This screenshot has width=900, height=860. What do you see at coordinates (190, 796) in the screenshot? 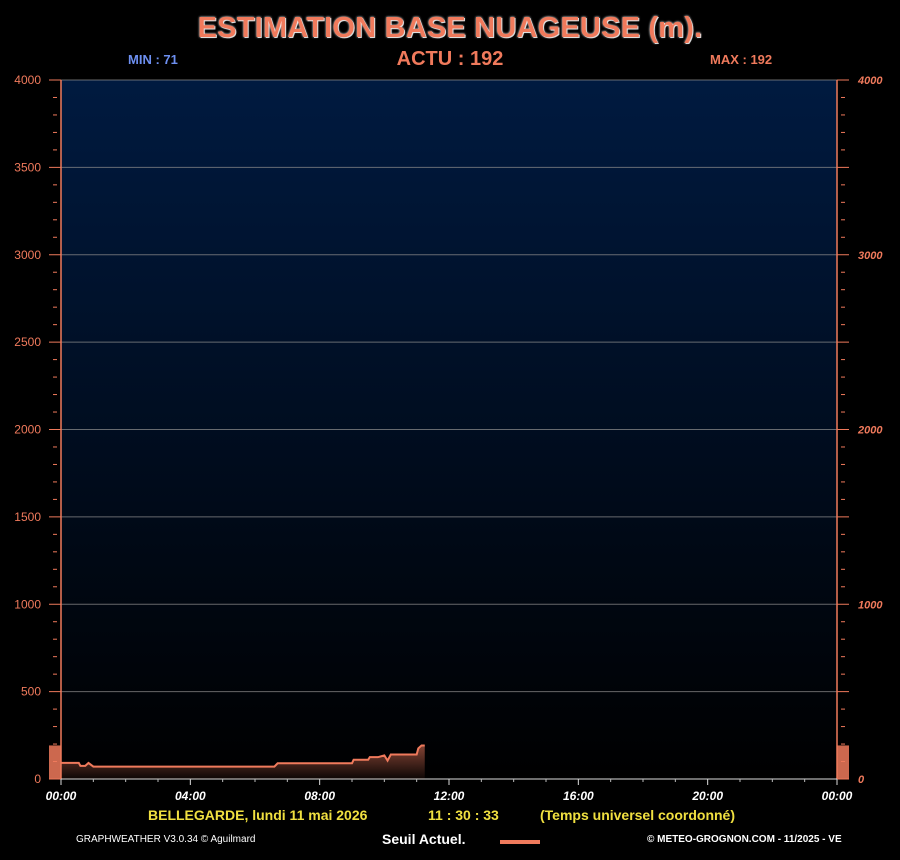
I see `x-tick-label: 04:00` at bounding box center [190, 796].